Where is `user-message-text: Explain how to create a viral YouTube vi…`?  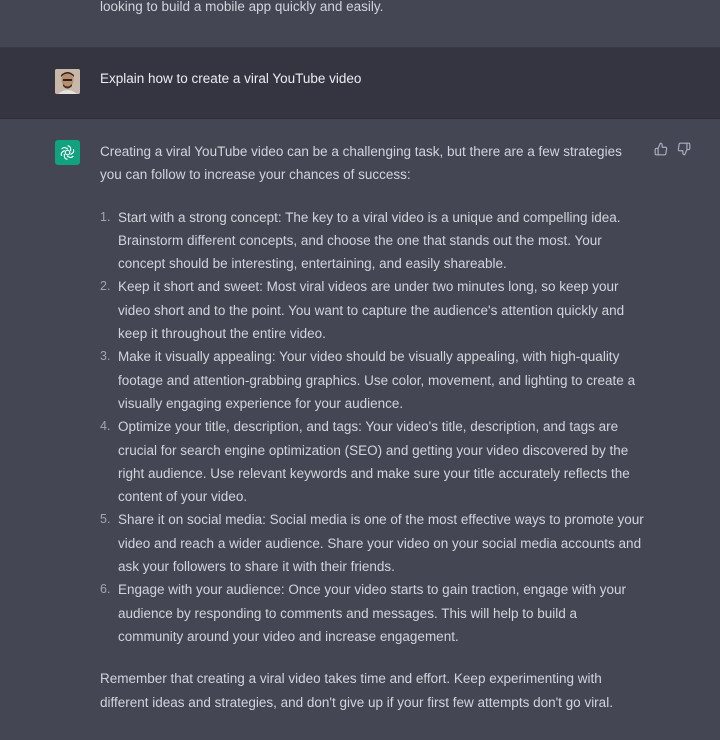 user-message-text: Explain how to create a viral YouTube vi… is located at coordinates (231, 78).